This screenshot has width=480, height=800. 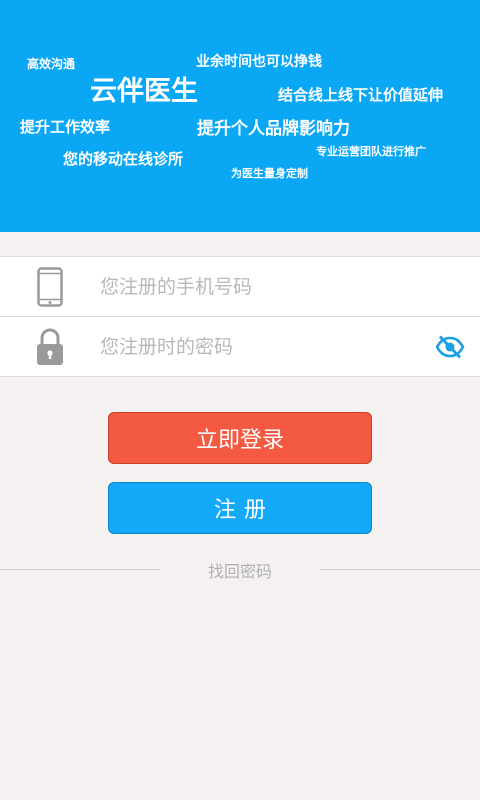 I want to click on eye-off-icon, so click(x=450, y=346).